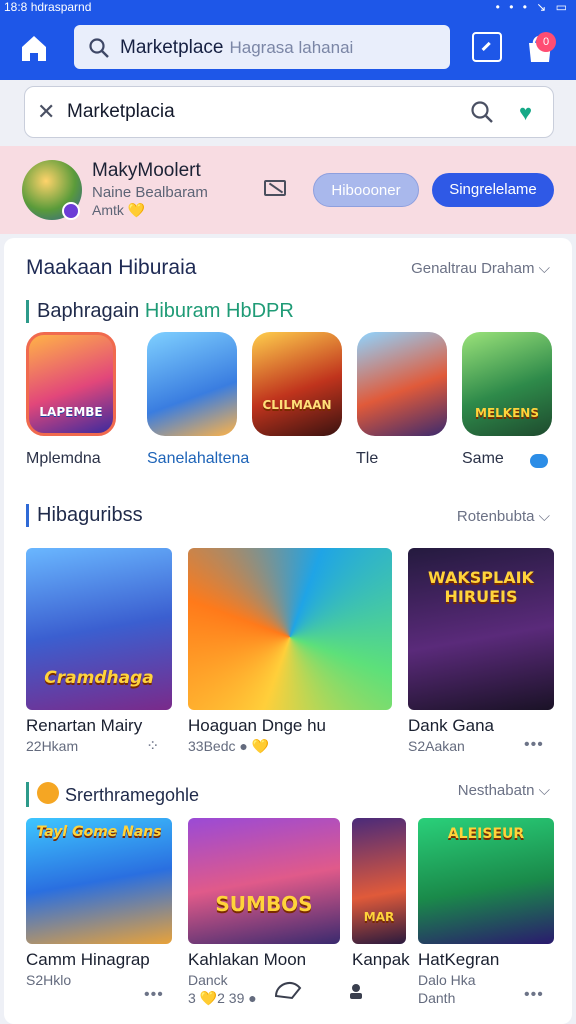 This screenshot has width=576, height=1024. I want to click on game-meta: 22Hkam, so click(52, 746).